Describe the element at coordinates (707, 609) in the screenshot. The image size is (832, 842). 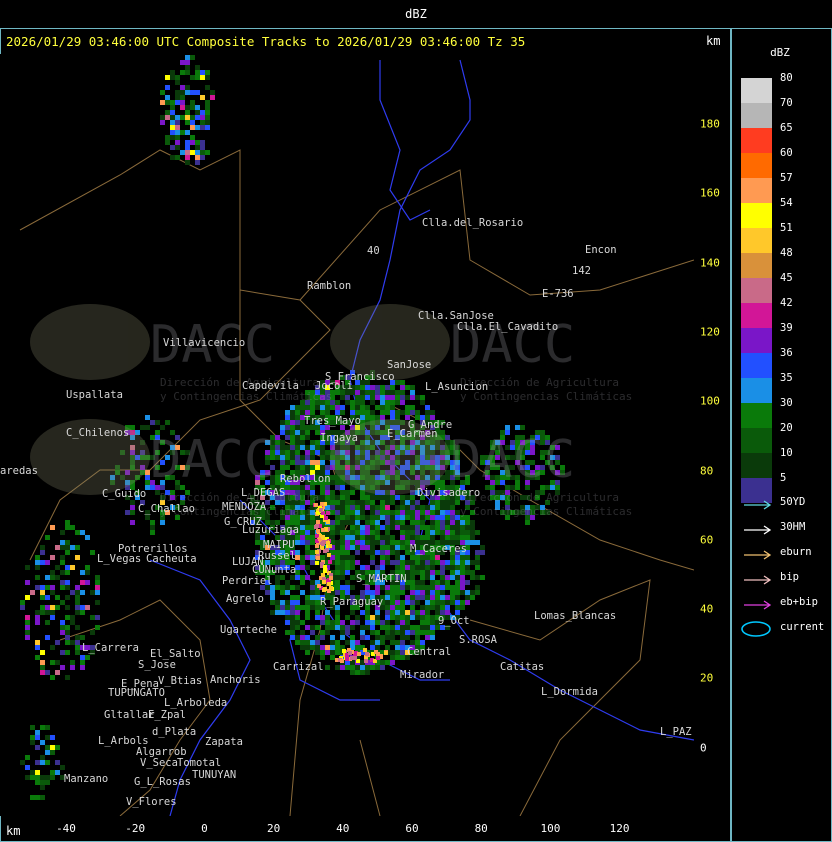
I see `y-tick-label: 40` at that location.